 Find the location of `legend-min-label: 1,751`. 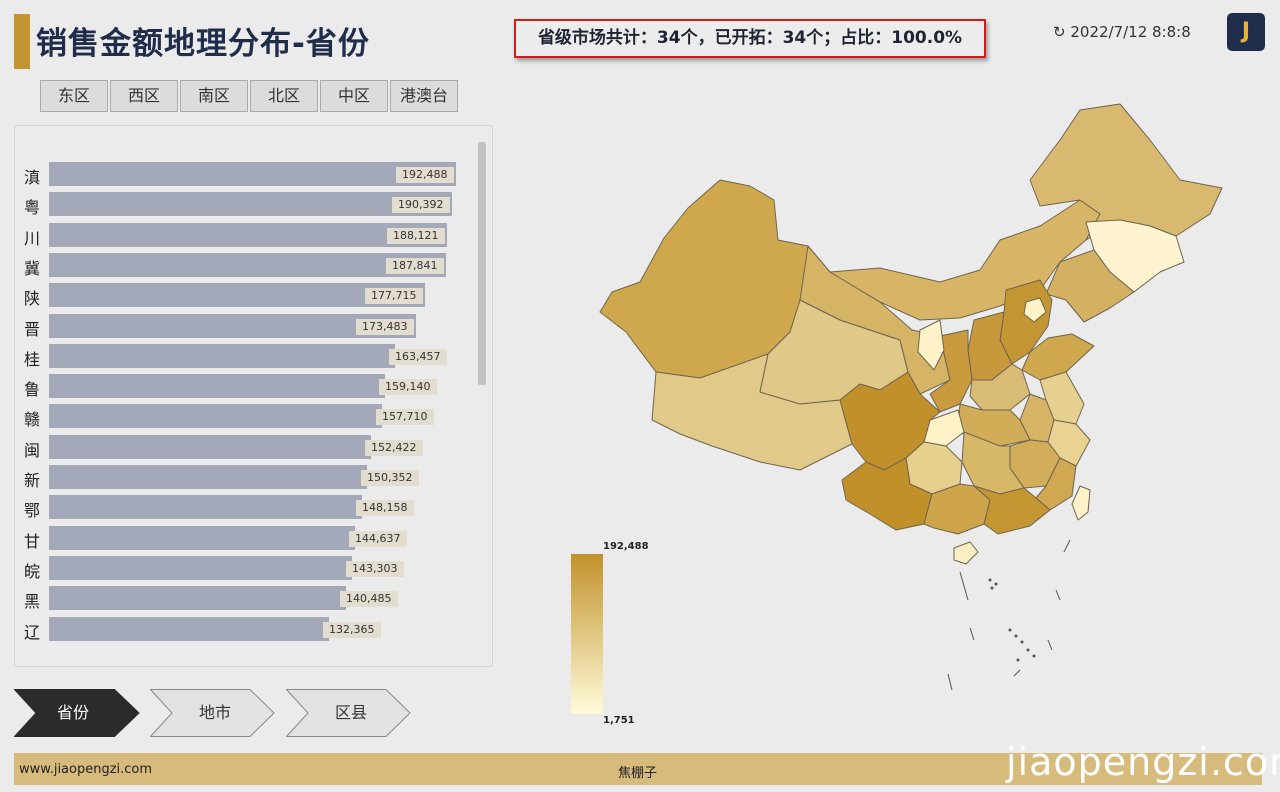

legend-min-label: 1,751 is located at coordinates (619, 720).